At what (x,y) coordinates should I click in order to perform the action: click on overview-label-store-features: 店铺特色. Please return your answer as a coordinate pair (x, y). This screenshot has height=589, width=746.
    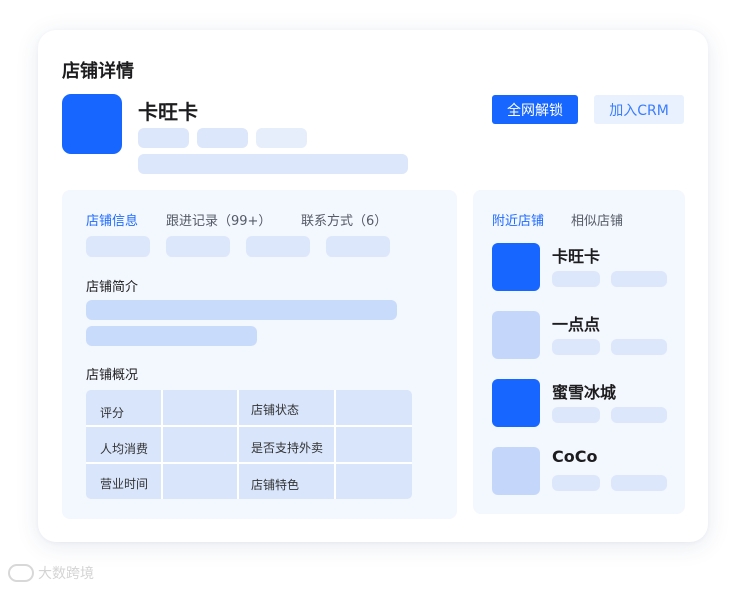
    Looking at the image, I should click on (275, 485).